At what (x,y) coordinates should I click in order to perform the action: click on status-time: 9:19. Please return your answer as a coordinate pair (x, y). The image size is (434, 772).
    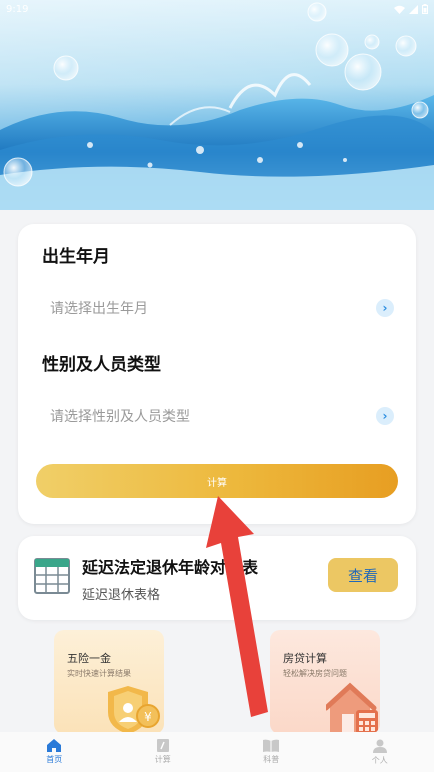
    Looking at the image, I should click on (17, 9).